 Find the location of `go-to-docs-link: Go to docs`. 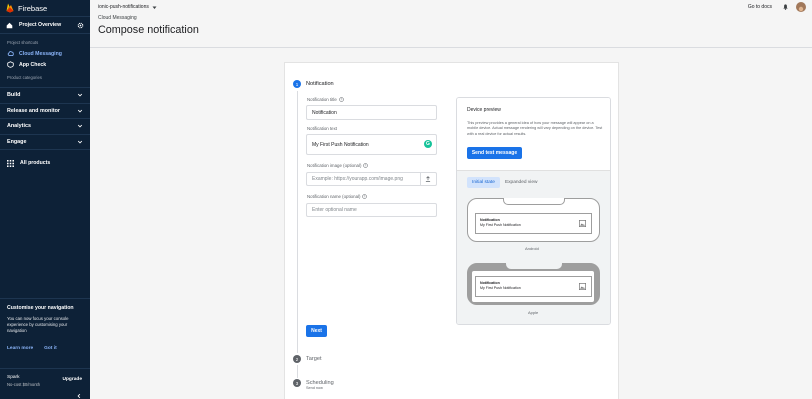

go-to-docs-link: Go to docs is located at coordinates (760, 7).